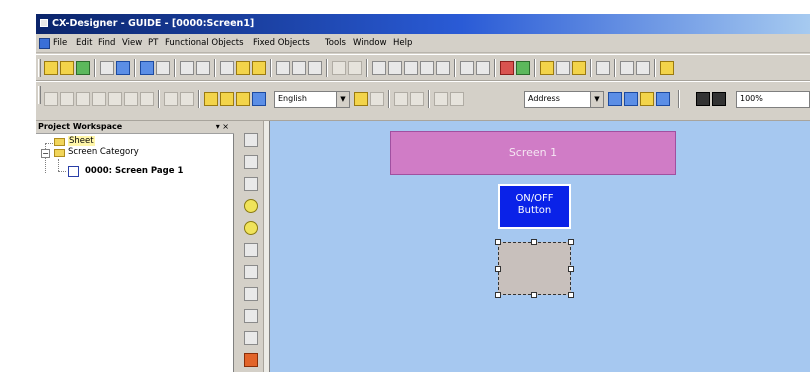 The height and width of the screenshot is (372, 810). Describe the element at coordinates (312, 99) in the screenshot. I see `language-select: English ▼` at that location.